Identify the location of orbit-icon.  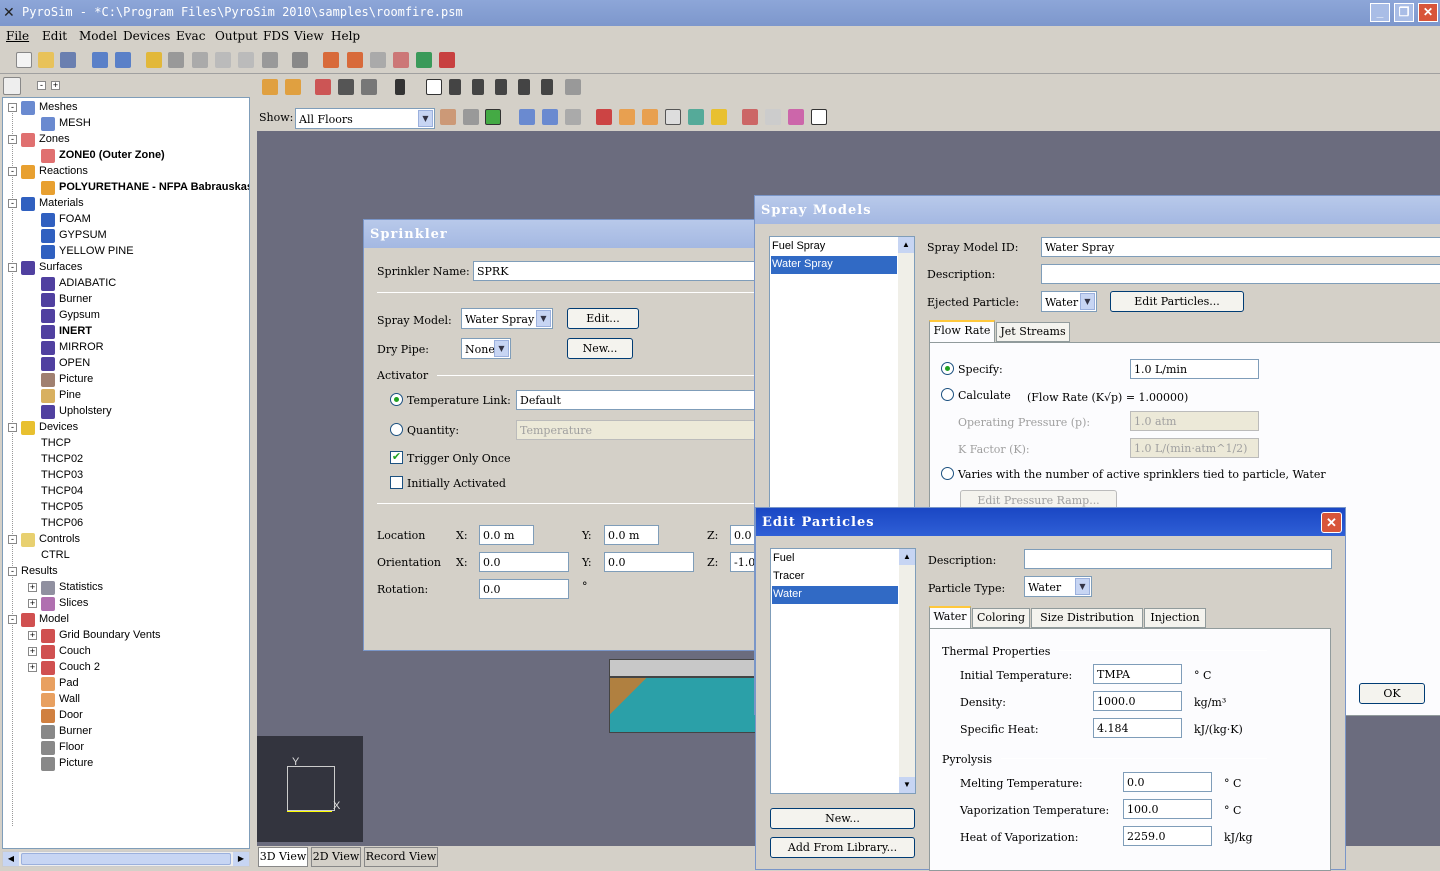
(434, 87).